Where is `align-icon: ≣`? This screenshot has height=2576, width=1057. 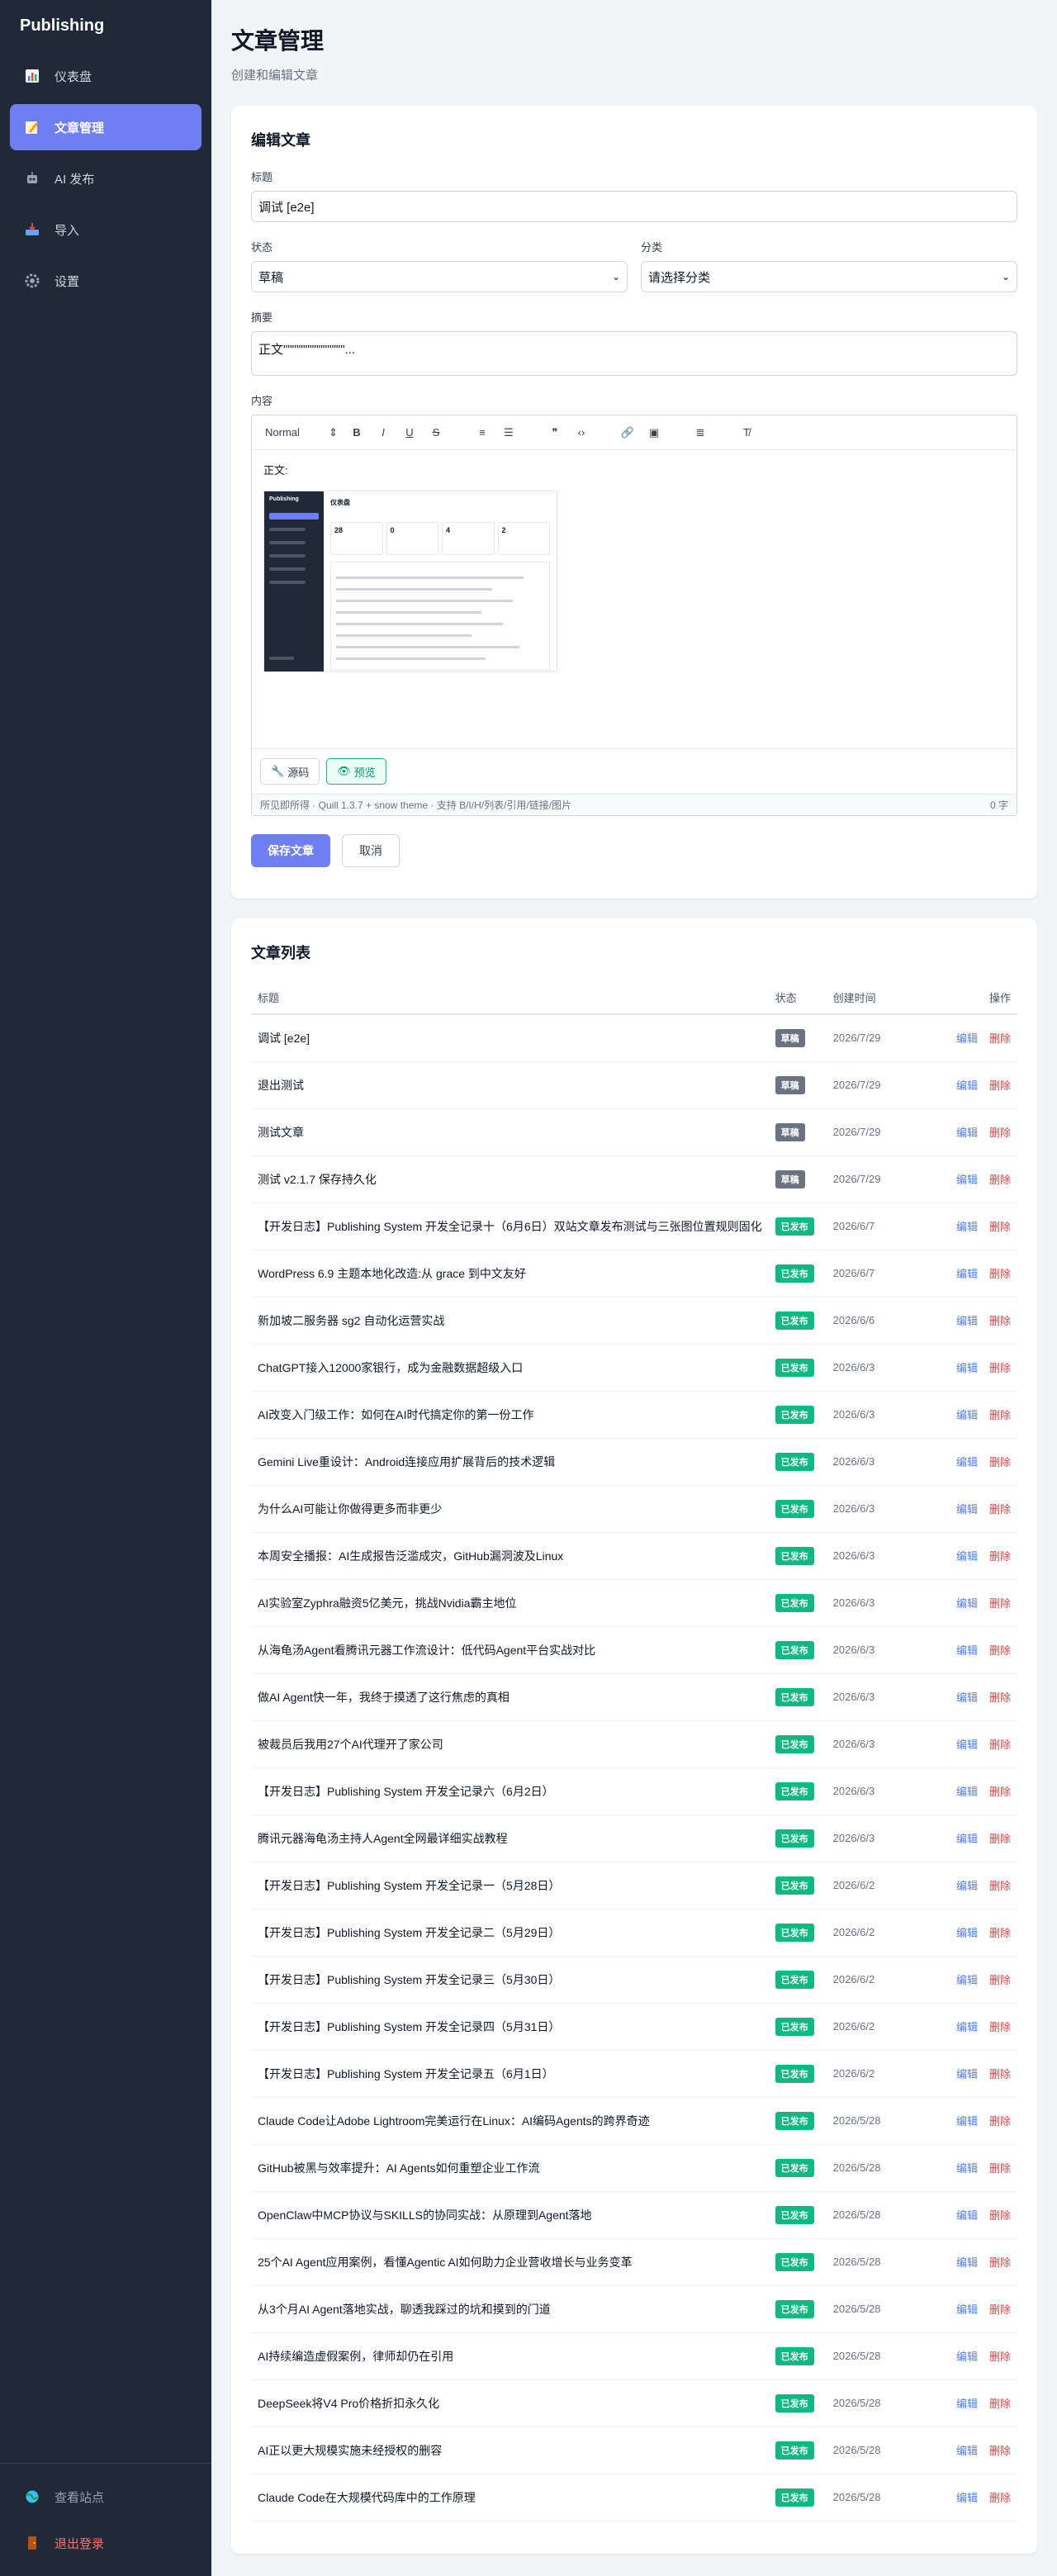
align-icon: ≣ is located at coordinates (700, 432).